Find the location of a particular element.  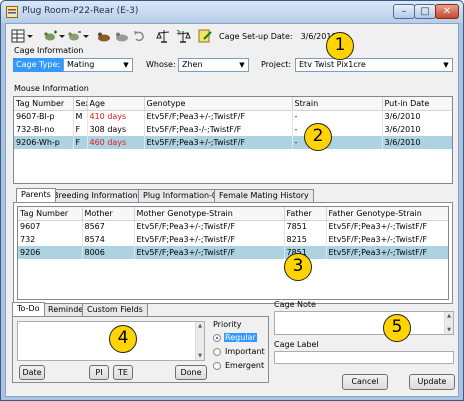

age-cell: 460 days is located at coordinates (116, 142).